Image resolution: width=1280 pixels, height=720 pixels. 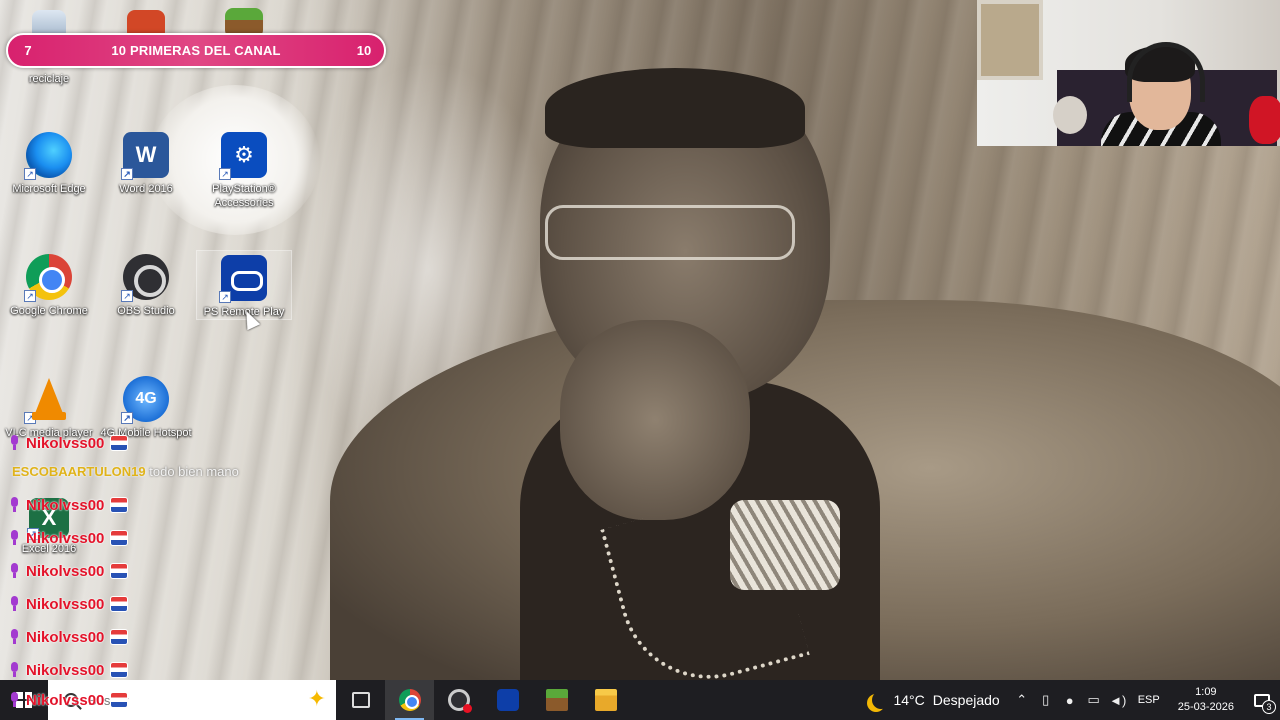 I want to click on taskbar-app-file-explorer, so click(x=605, y=700).